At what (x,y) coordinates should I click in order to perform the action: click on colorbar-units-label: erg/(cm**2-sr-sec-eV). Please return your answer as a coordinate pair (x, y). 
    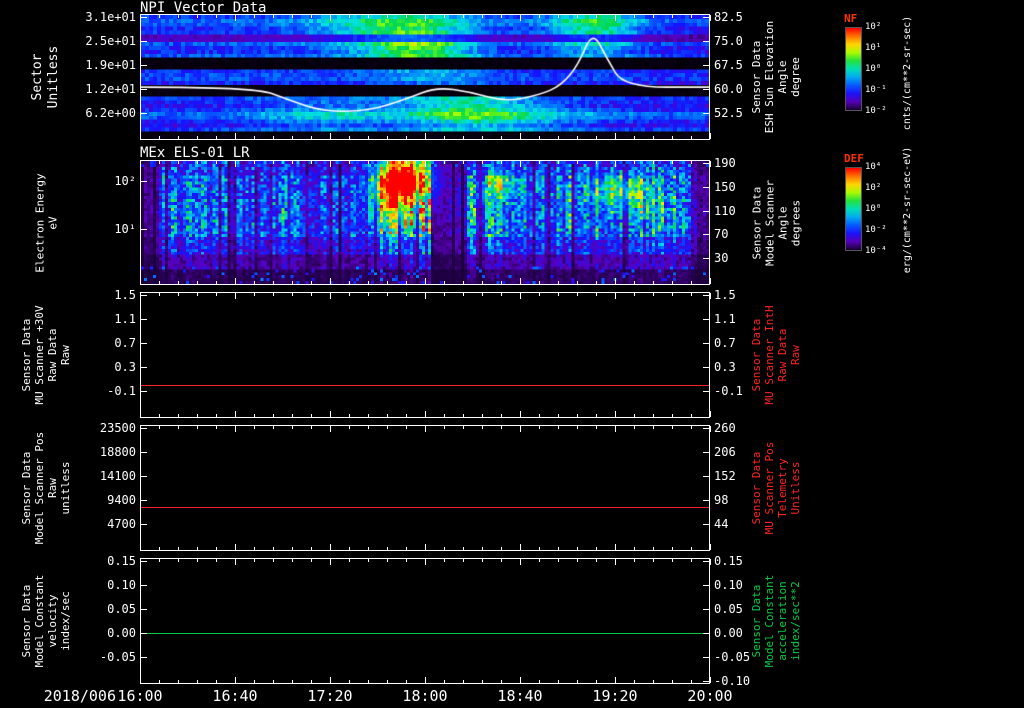
    Looking at the image, I should click on (907, 210).